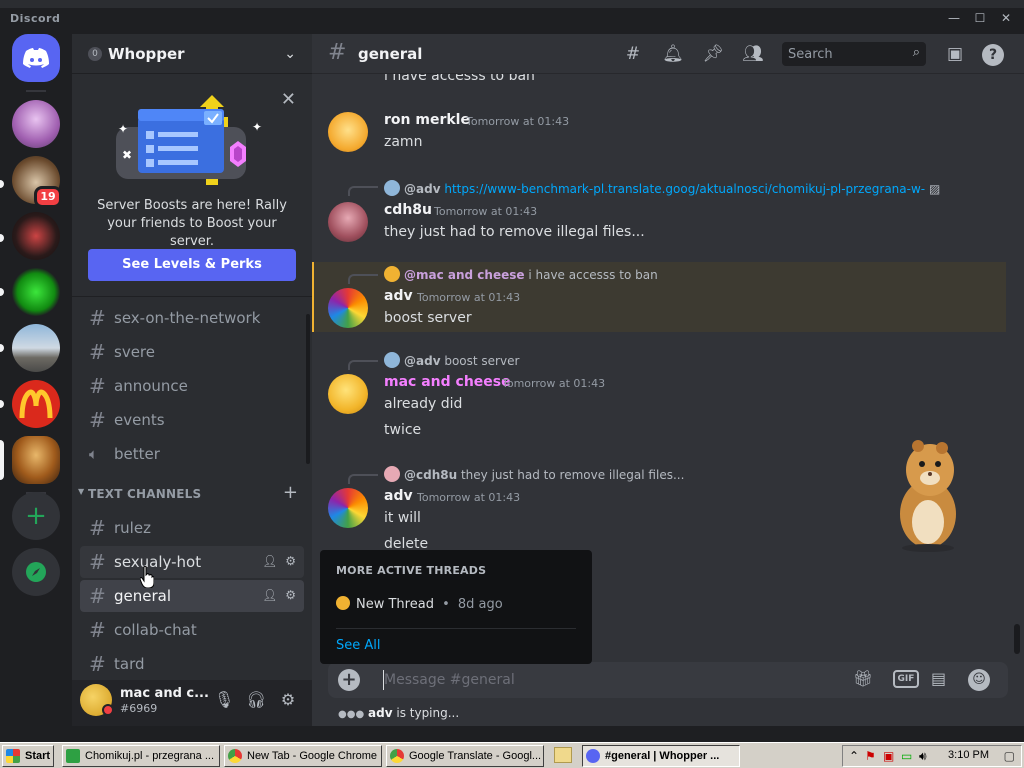 This screenshot has height=768, width=1024. Describe the element at coordinates (469, 497) in the screenshot. I see `message-timestamp: Tomorrow at 01:43` at that location.